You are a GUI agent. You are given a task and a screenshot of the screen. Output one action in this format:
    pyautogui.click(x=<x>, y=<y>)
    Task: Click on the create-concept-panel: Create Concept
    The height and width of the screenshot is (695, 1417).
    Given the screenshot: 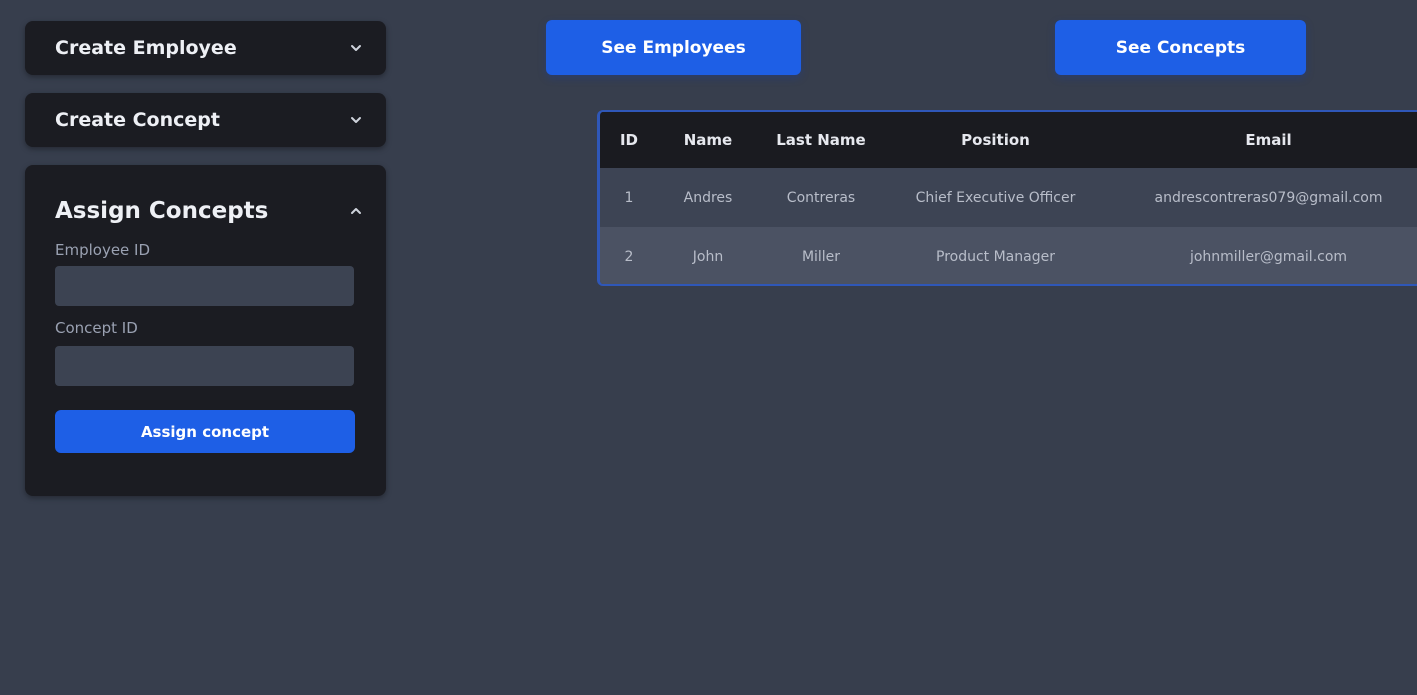 What is the action you would take?
    pyautogui.click(x=205, y=120)
    